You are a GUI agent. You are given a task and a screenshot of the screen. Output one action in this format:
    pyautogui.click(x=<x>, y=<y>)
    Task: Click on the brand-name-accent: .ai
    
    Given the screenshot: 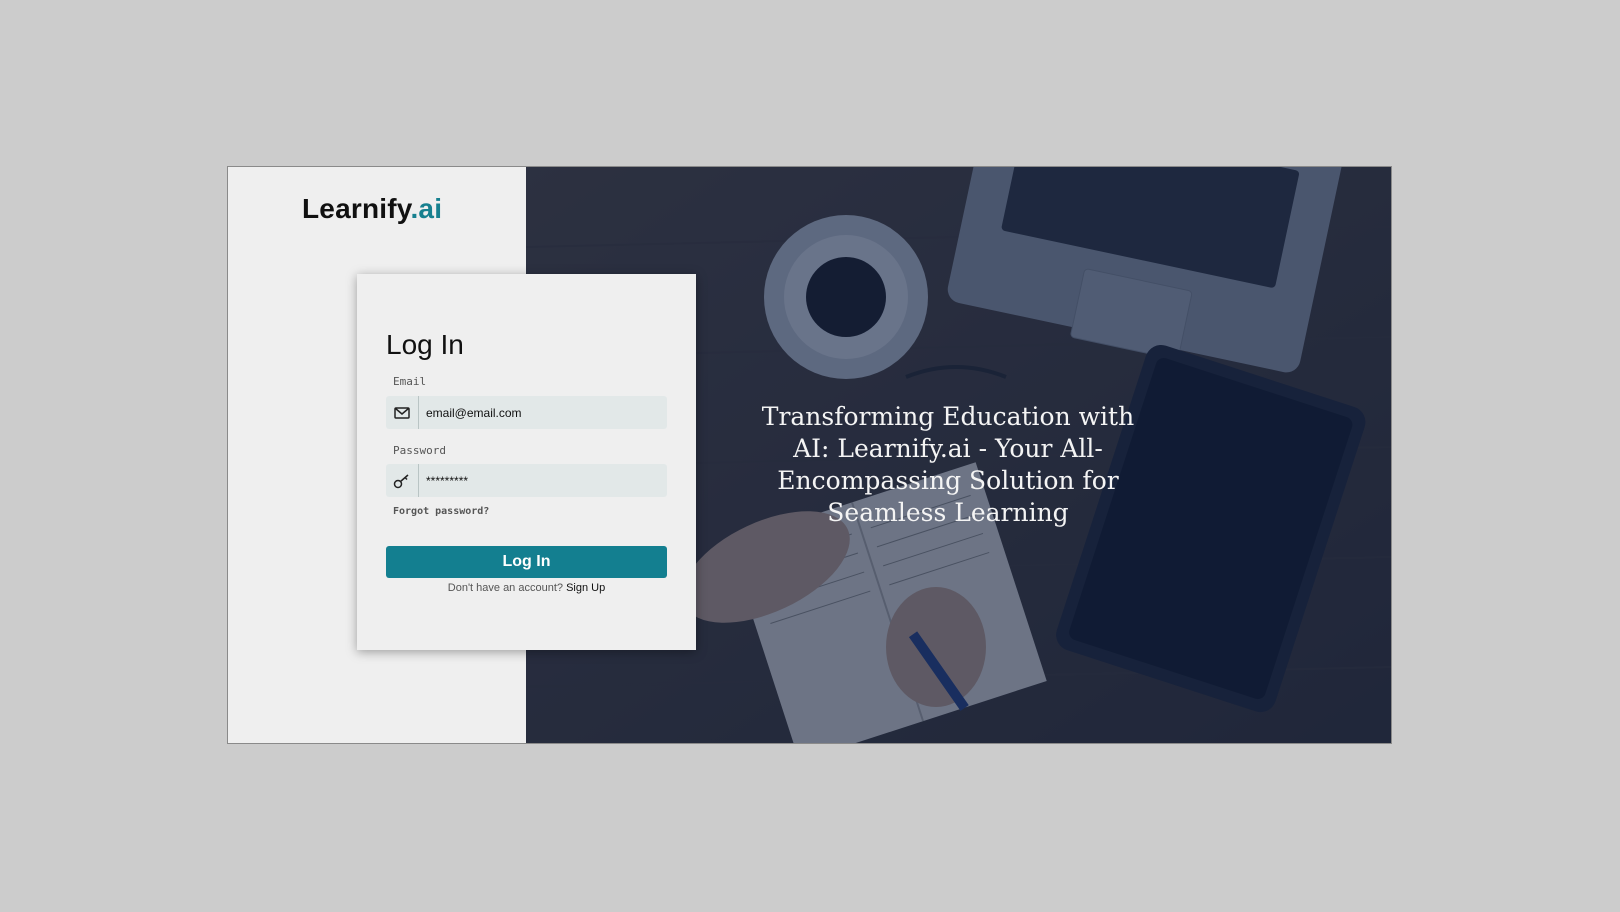 What is the action you would take?
    pyautogui.click(x=426, y=208)
    